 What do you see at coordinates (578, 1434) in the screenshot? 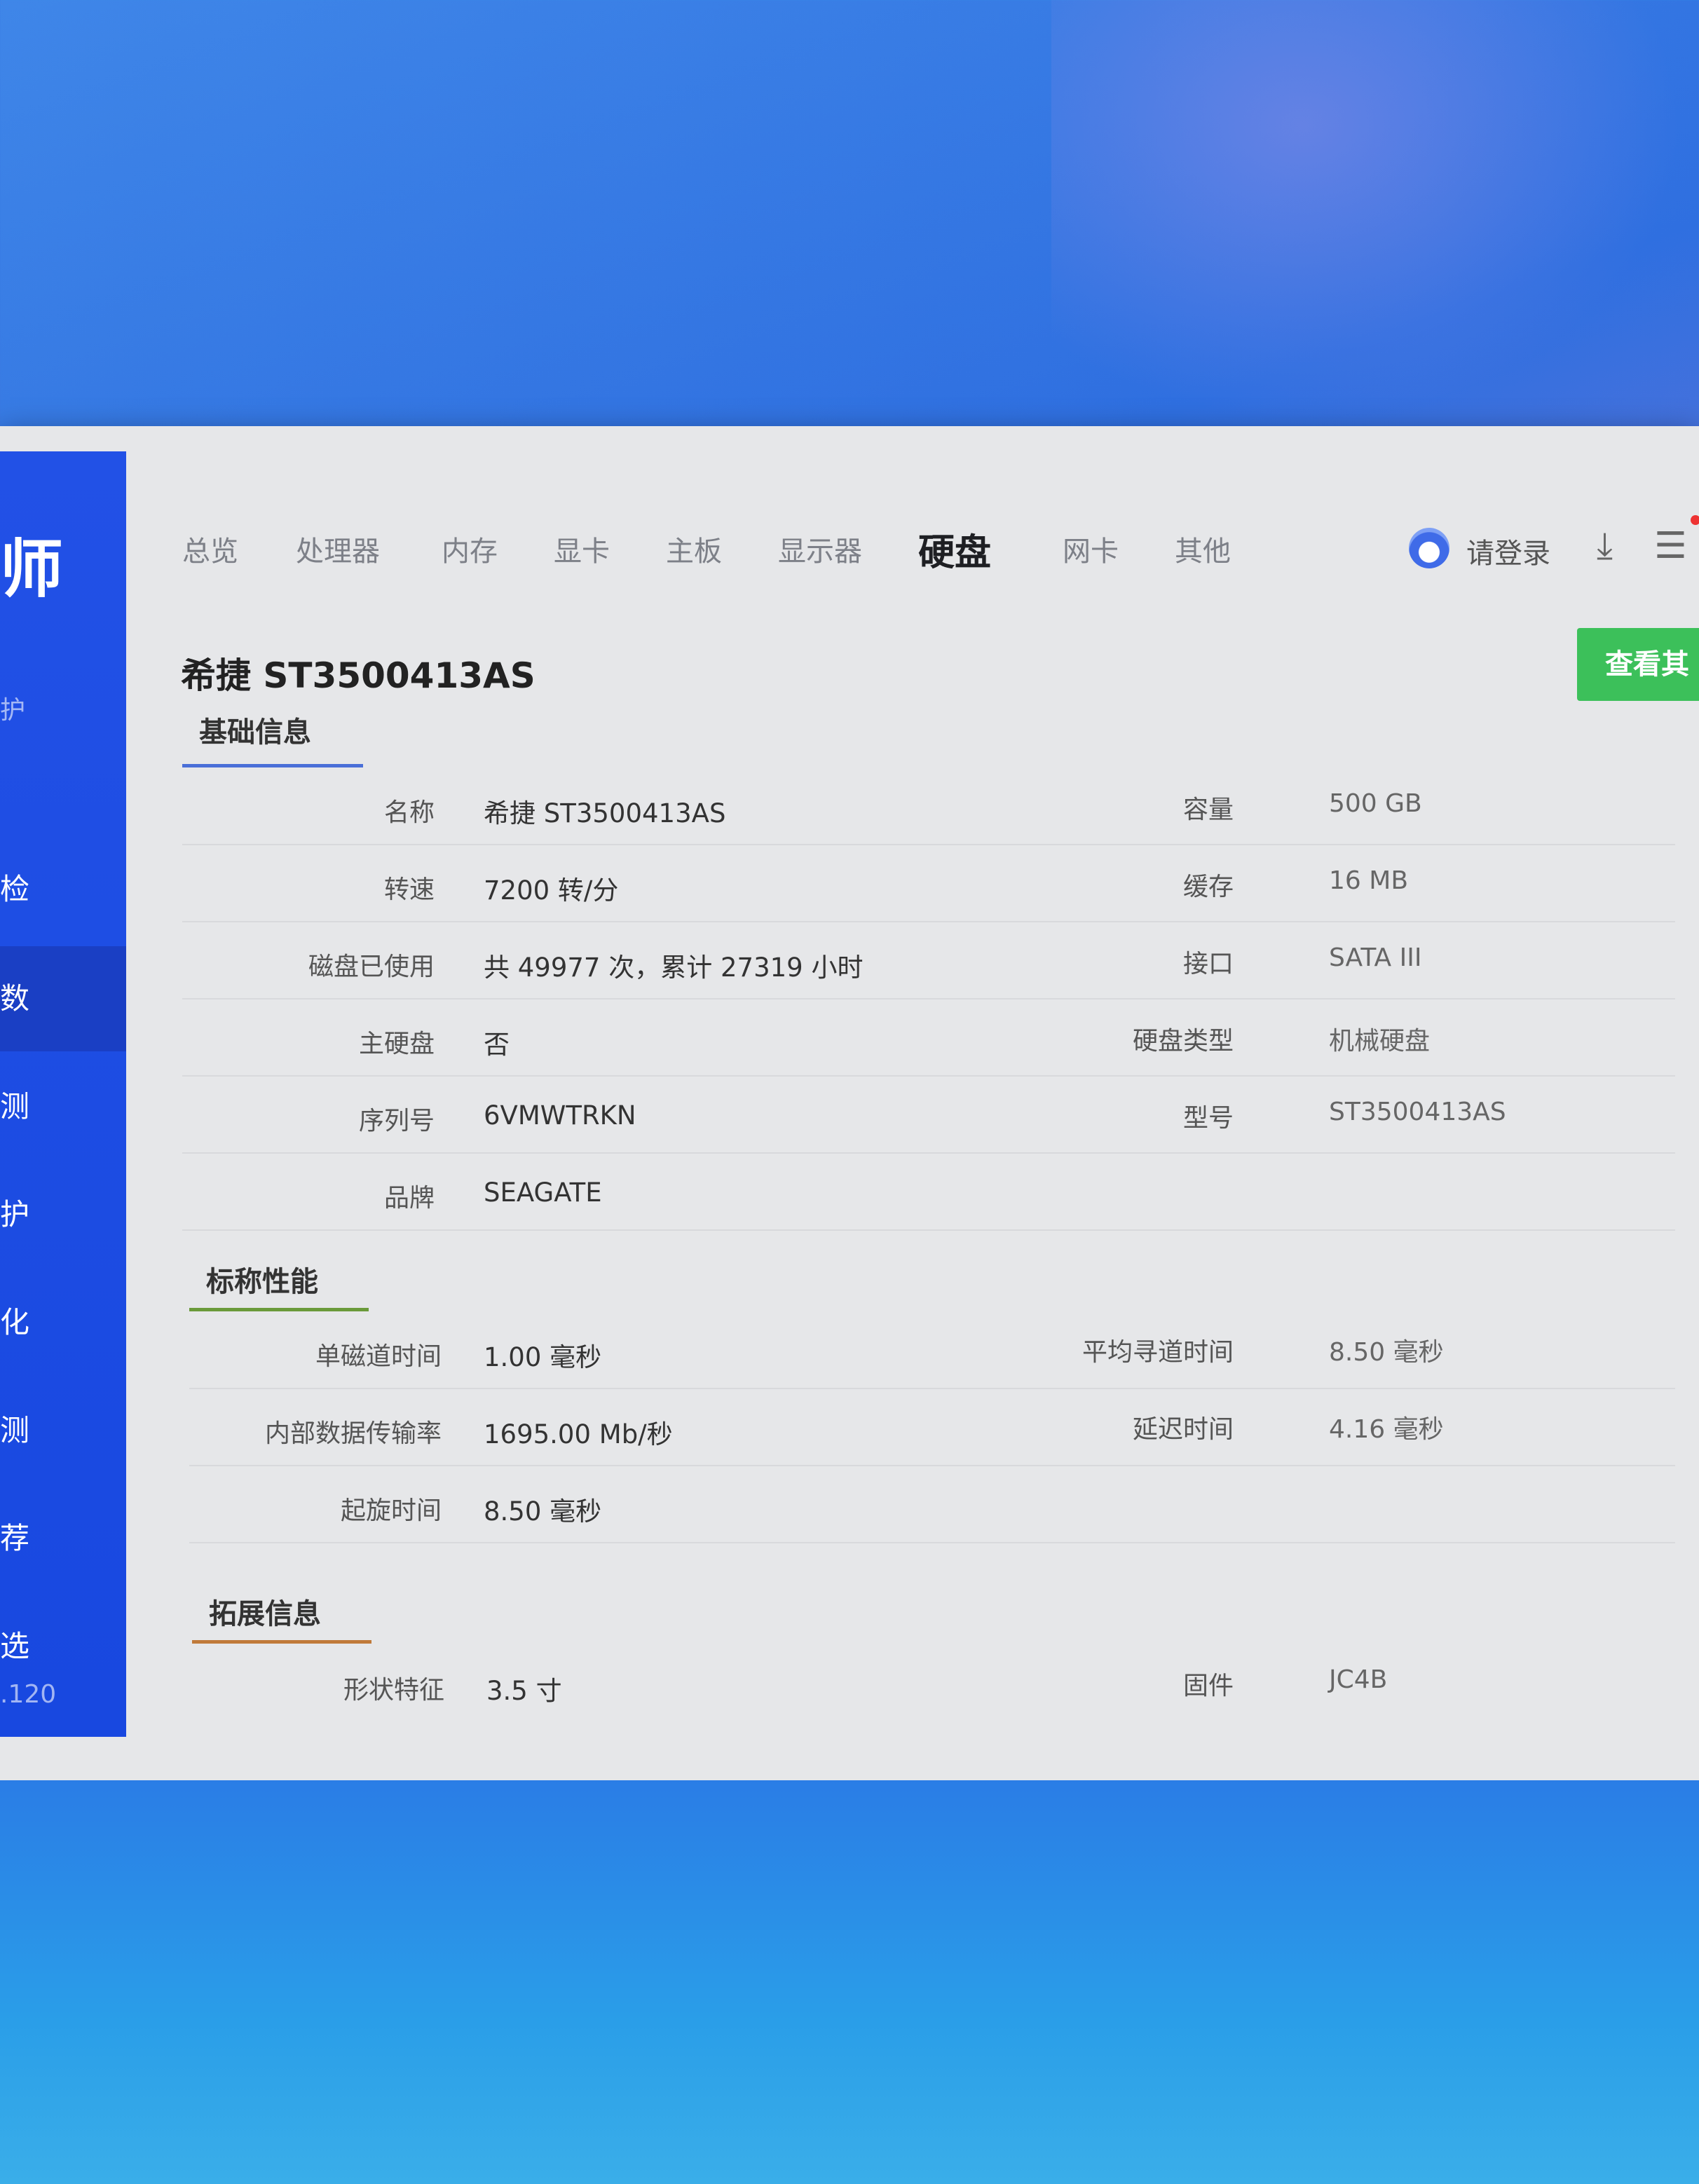
I see `field-value: 1695.00 Mb/秒` at bounding box center [578, 1434].